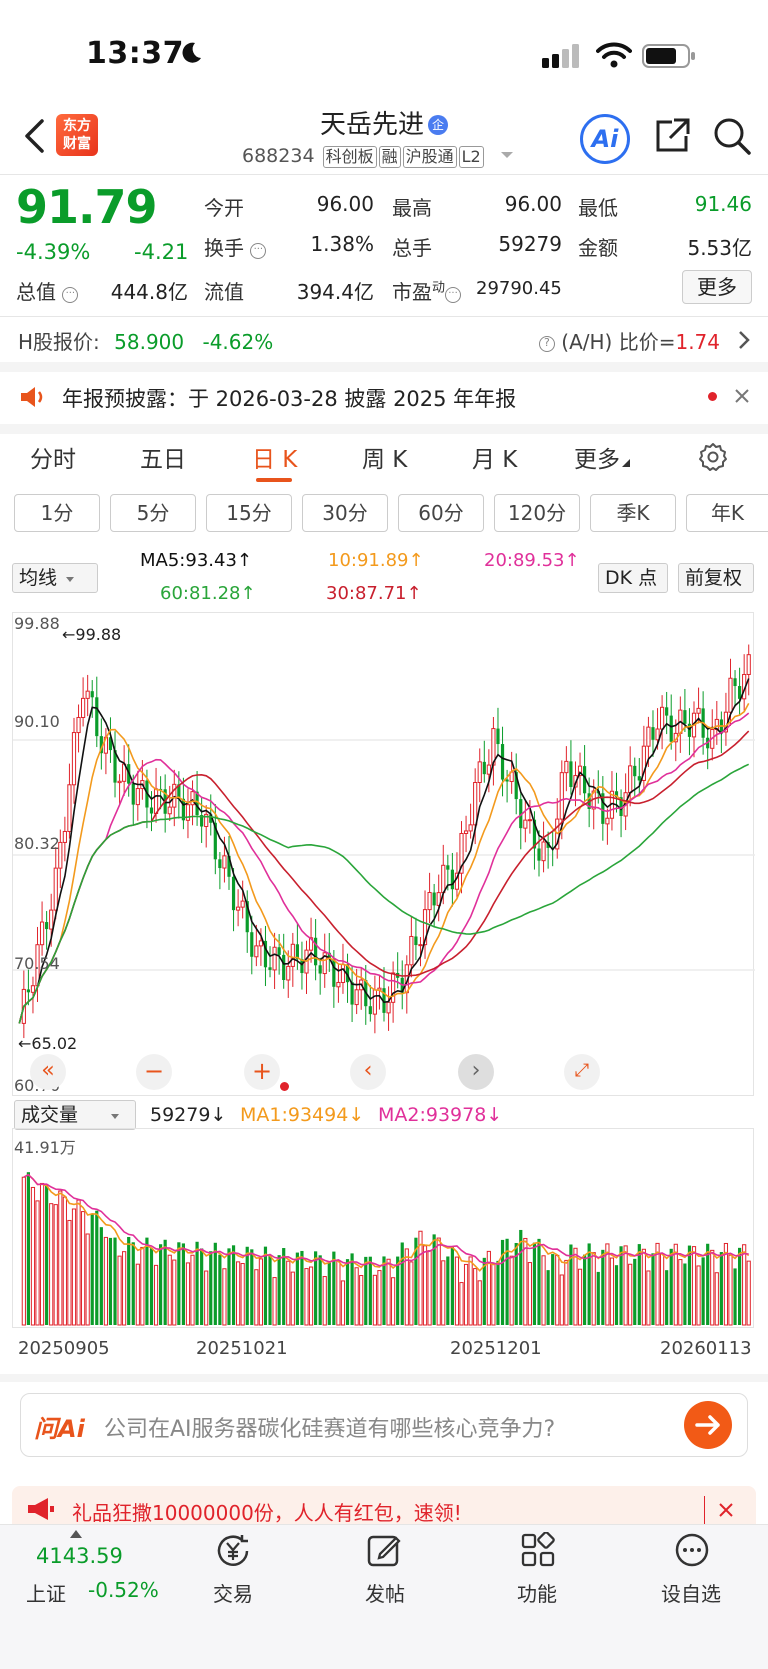 This screenshot has height=1669, width=768. Describe the element at coordinates (494, 457) in the screenshot. I see `tab-monthly-k: 月 K` at that location.